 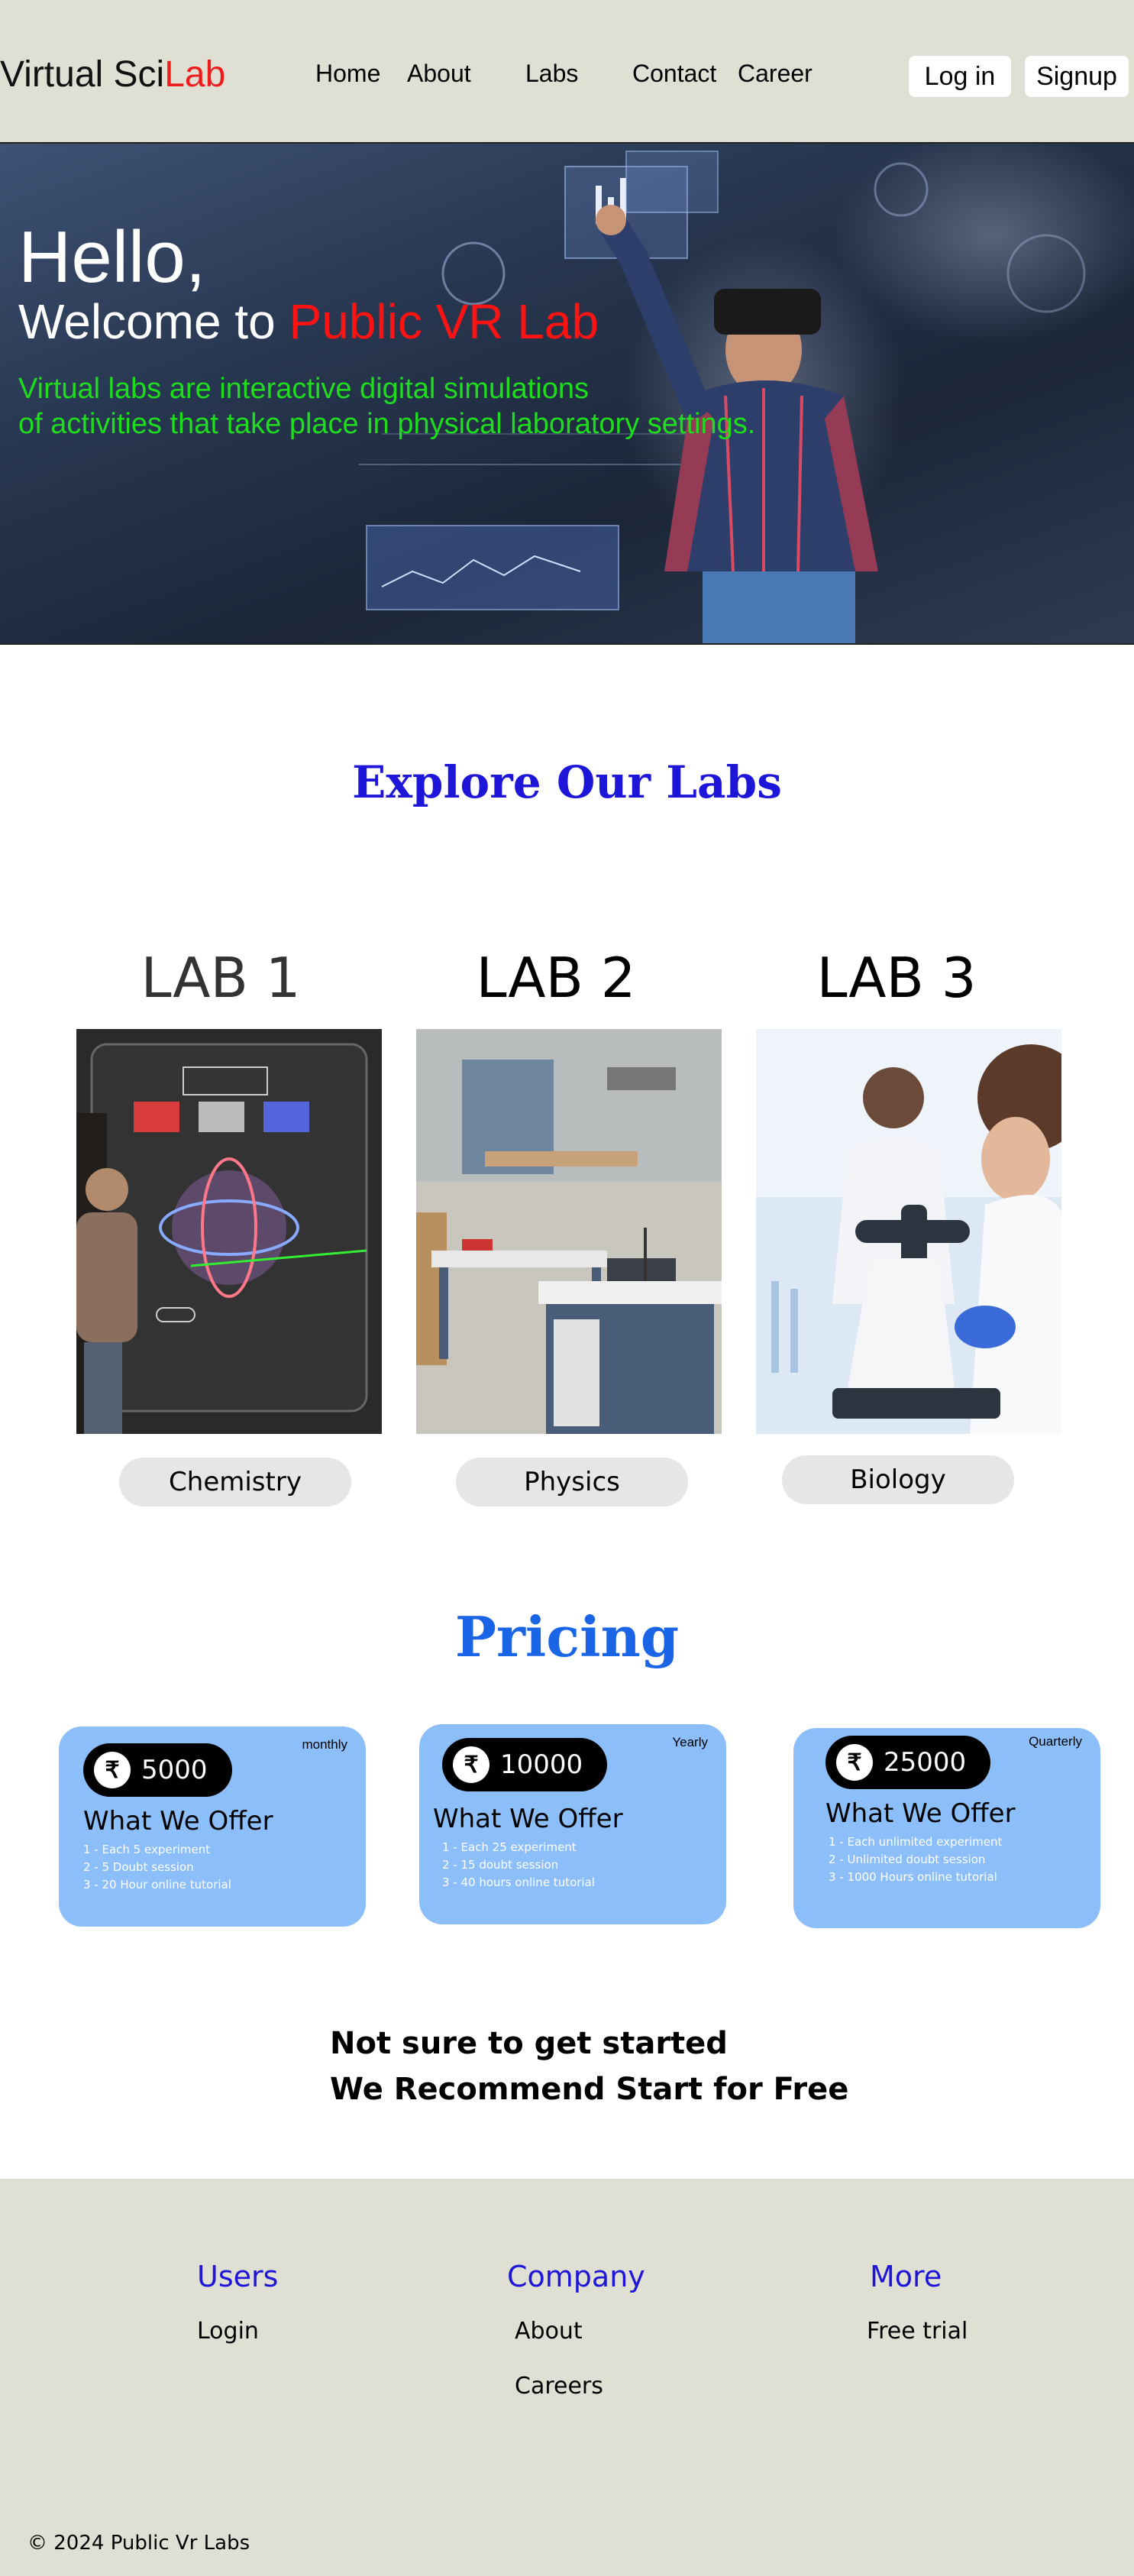 What do you see at coordinates (907, 1859) in the screenshot?
I see `plan-feature: 2 - Unlimited doubt session` at bounding box center [907, 1859].